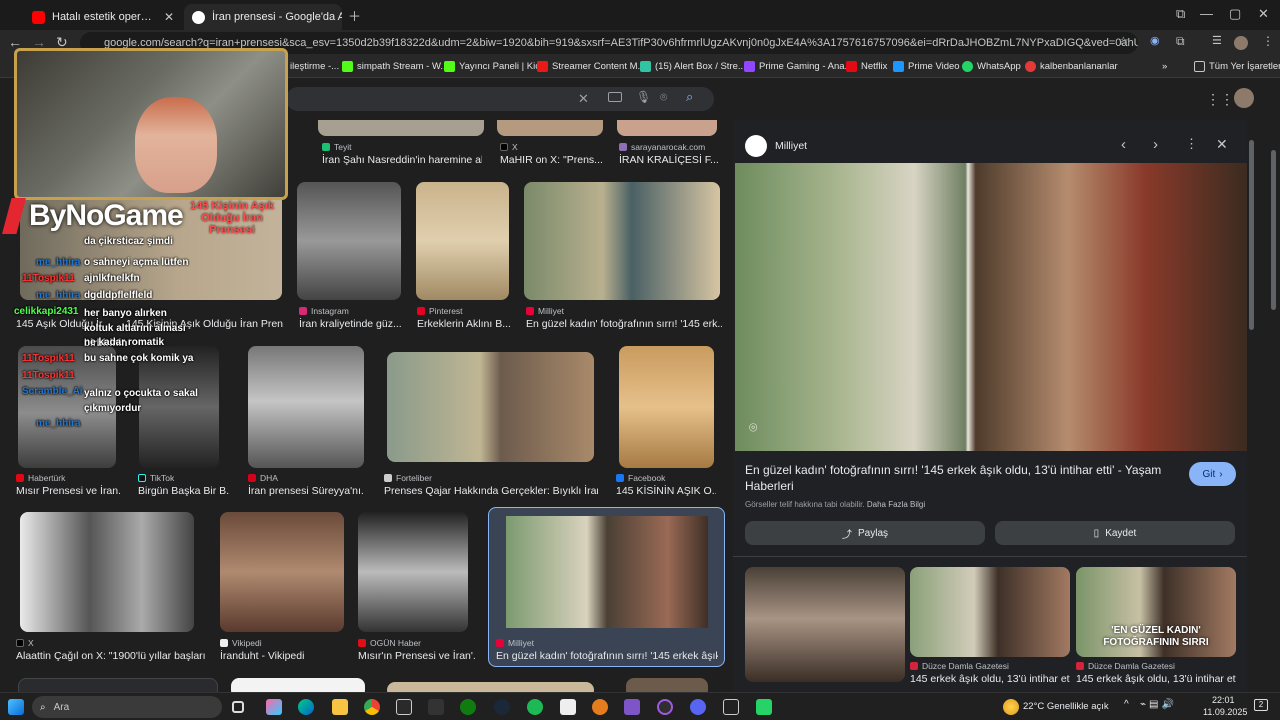 Image resolution: width=1280 pixels, height=720 pixels. What do you see at coordinates (753, 427) in the screenshot?
I see `lens-search-icon: ⌾` at bounding box center [753, 427].